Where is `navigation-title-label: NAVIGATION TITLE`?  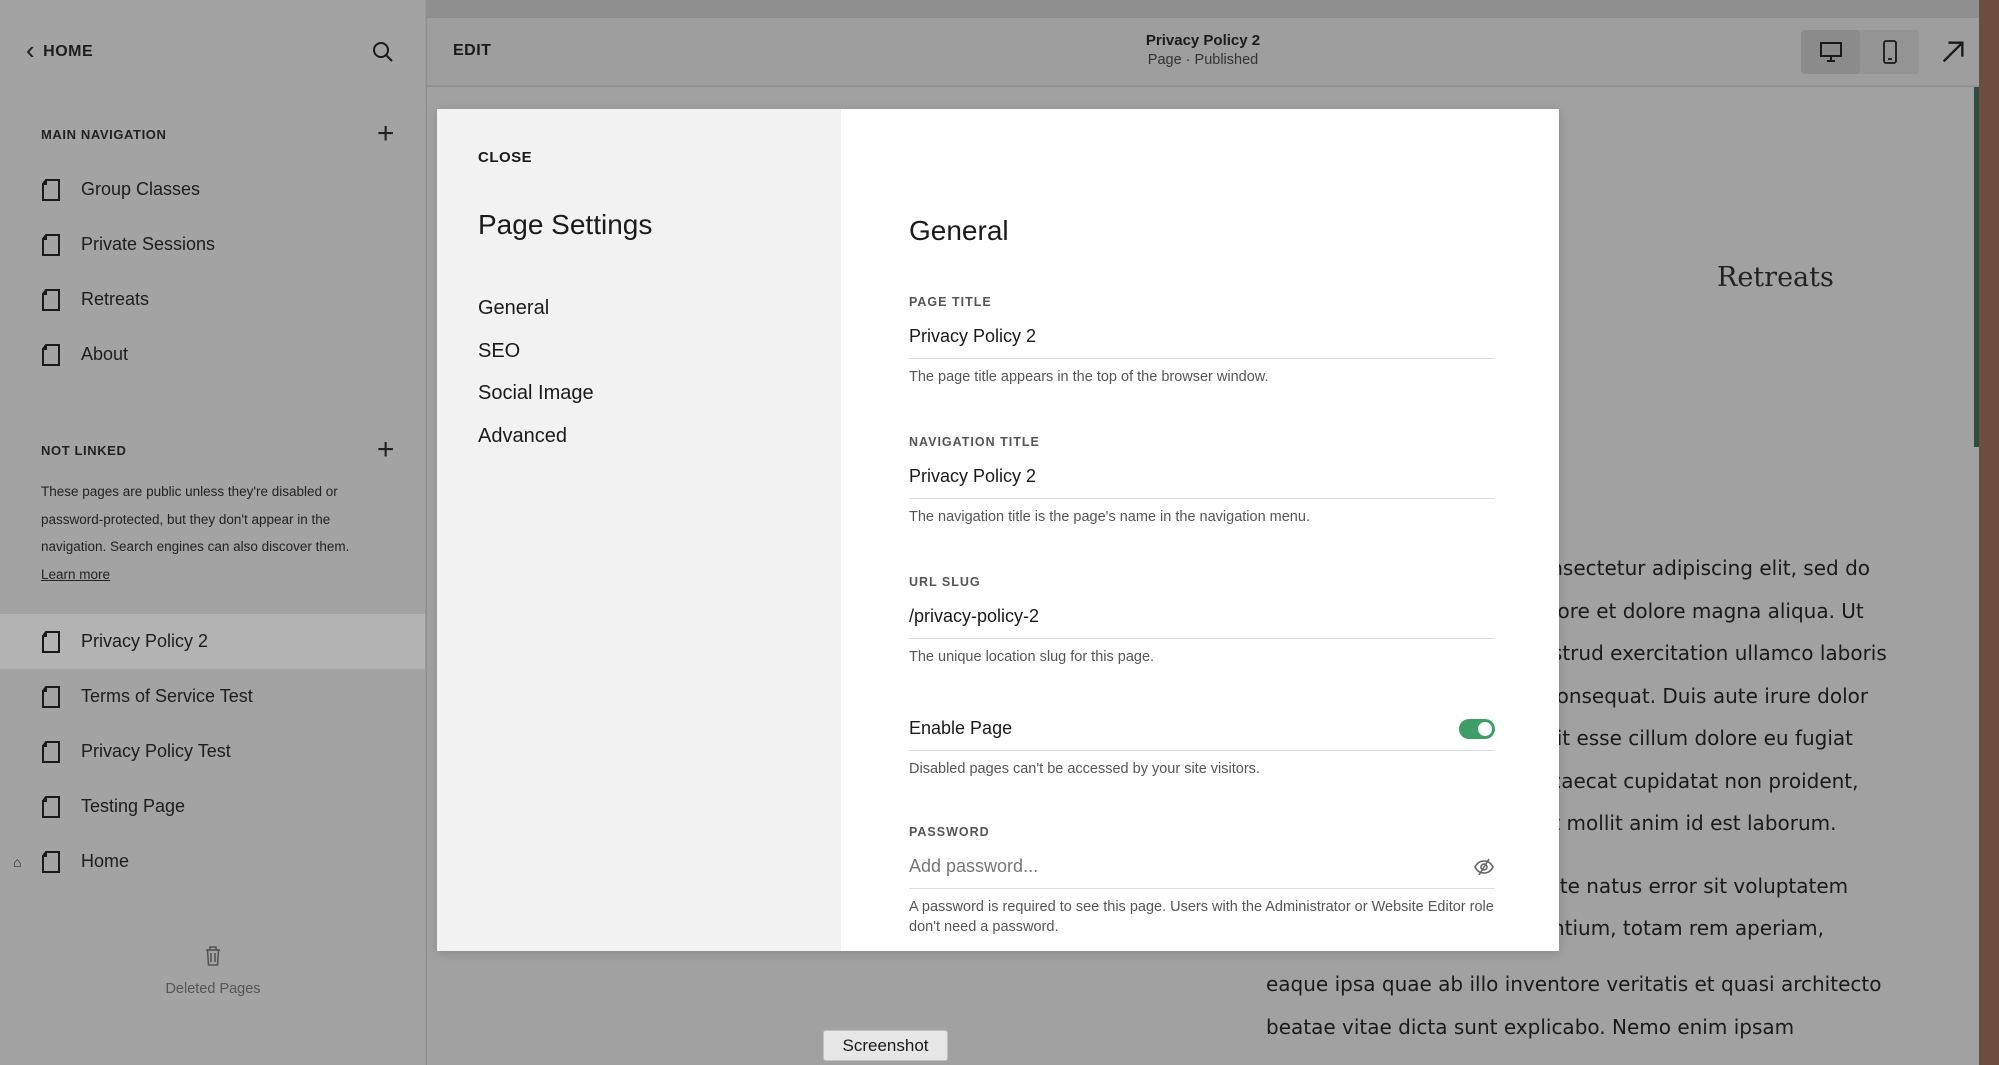
navigation-title-label: NAVIGATION TITLE is located at coordinates (974, 442).